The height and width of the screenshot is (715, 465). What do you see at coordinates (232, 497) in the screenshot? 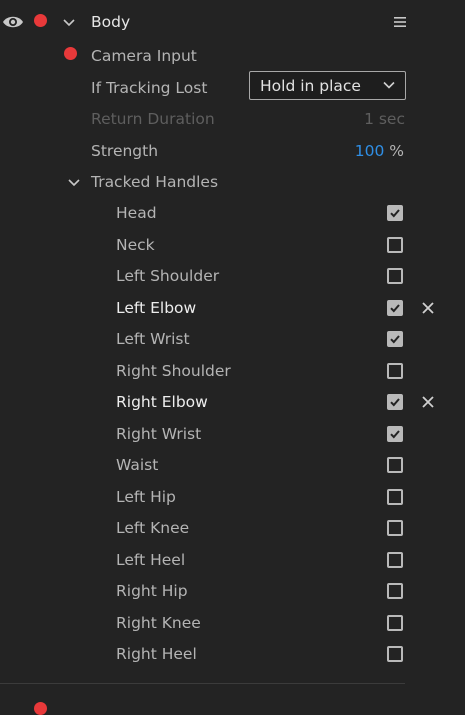
I see `handle-row: Left Hip` at bounding box center [232, 497].